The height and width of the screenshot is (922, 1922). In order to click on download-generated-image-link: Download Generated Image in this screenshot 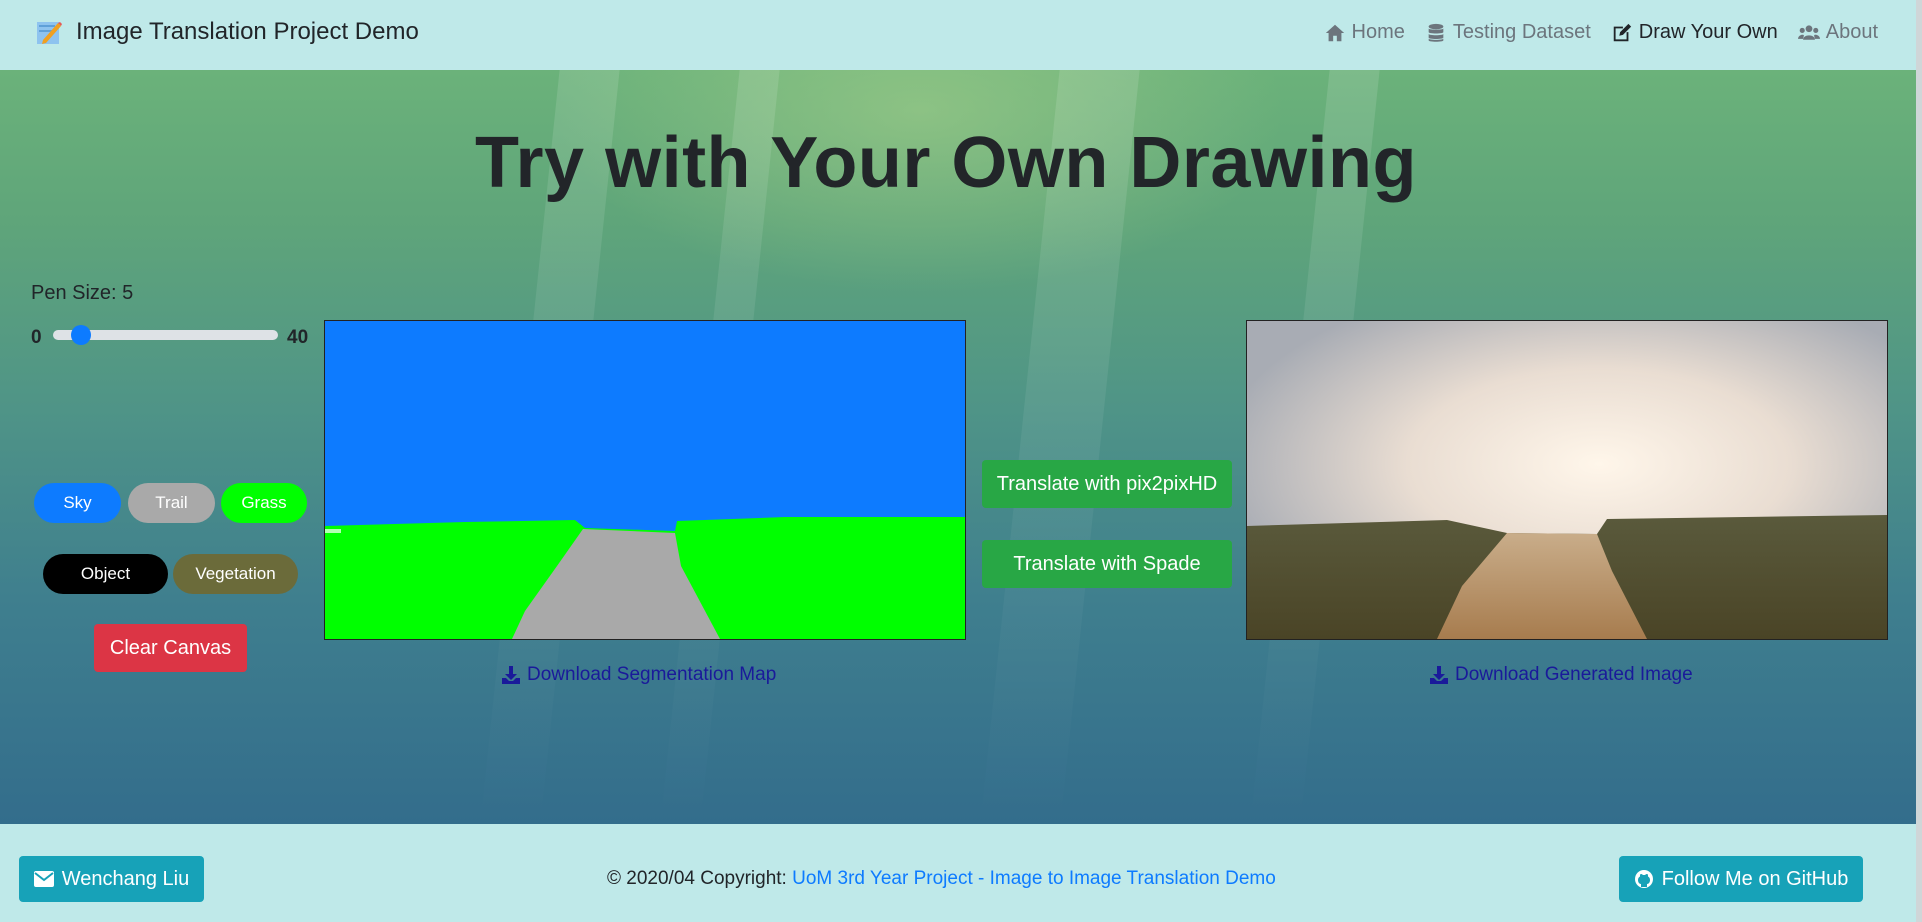, I will do `click(1561, 675)`.